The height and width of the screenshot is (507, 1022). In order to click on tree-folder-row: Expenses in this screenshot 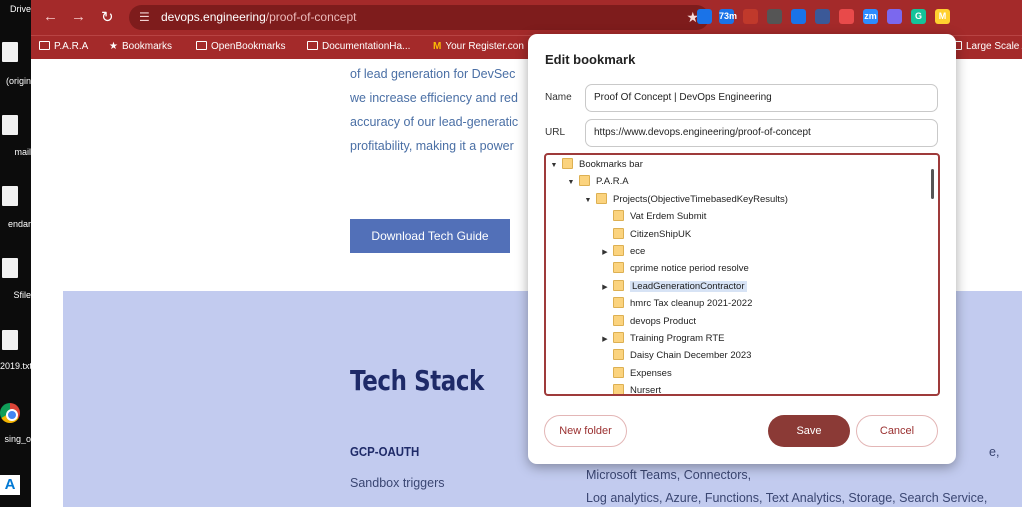, I will do `click(636, 373)`.